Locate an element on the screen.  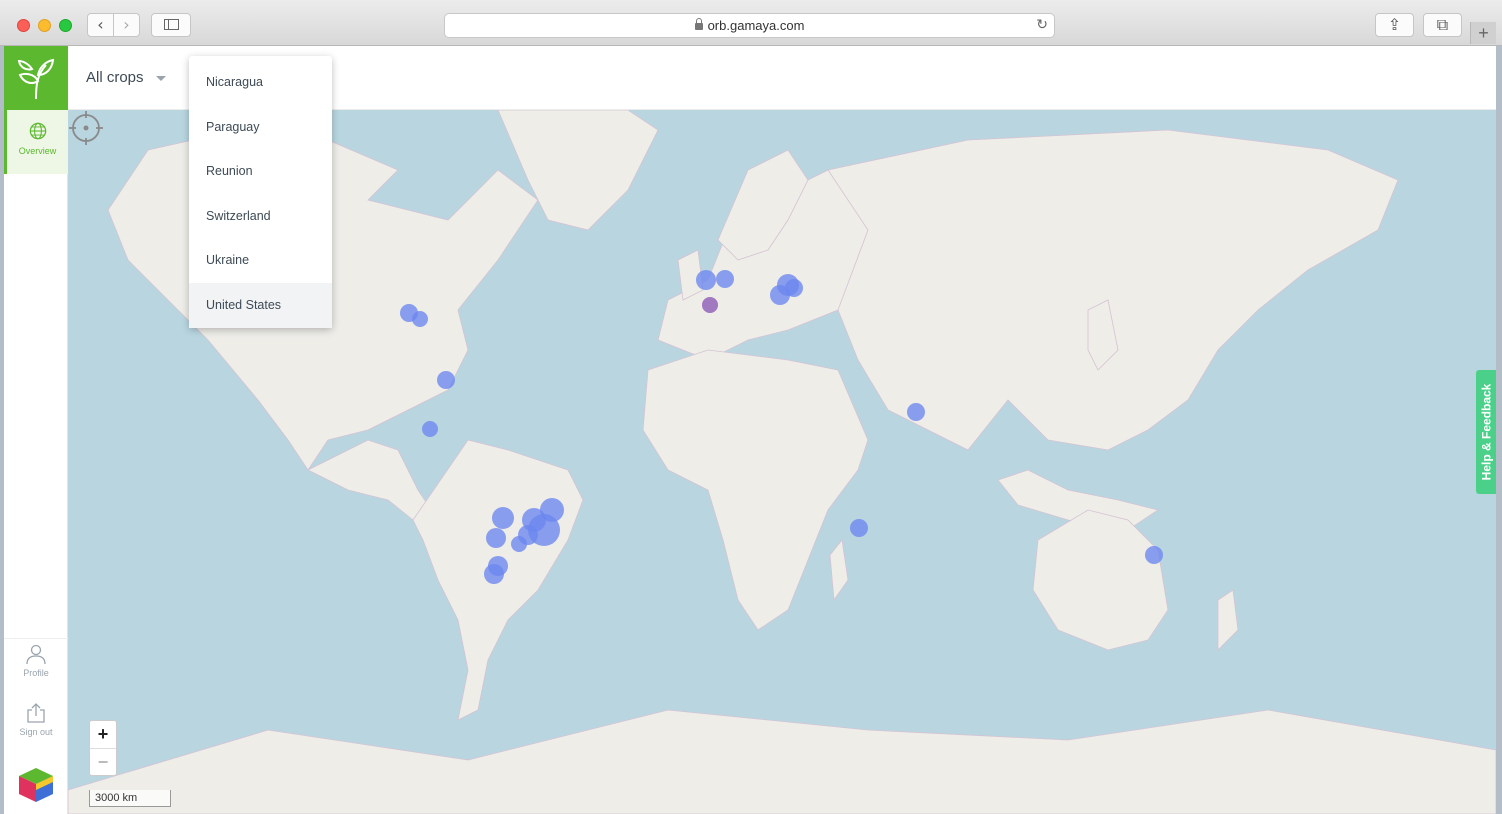
dropdown-item-selected: United States is located at coordinates (260, 305).